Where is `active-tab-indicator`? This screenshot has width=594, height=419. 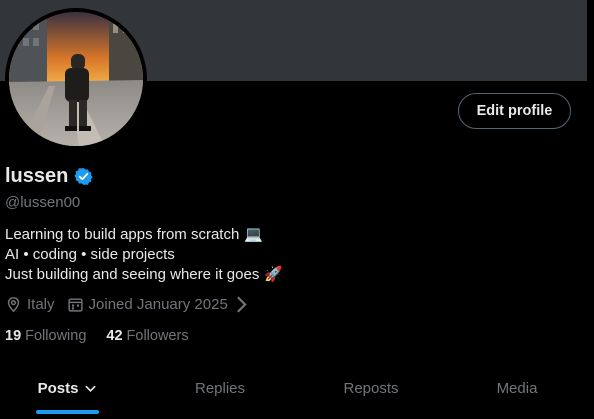
active-tab-indicator is located at coordinates (67, 412).